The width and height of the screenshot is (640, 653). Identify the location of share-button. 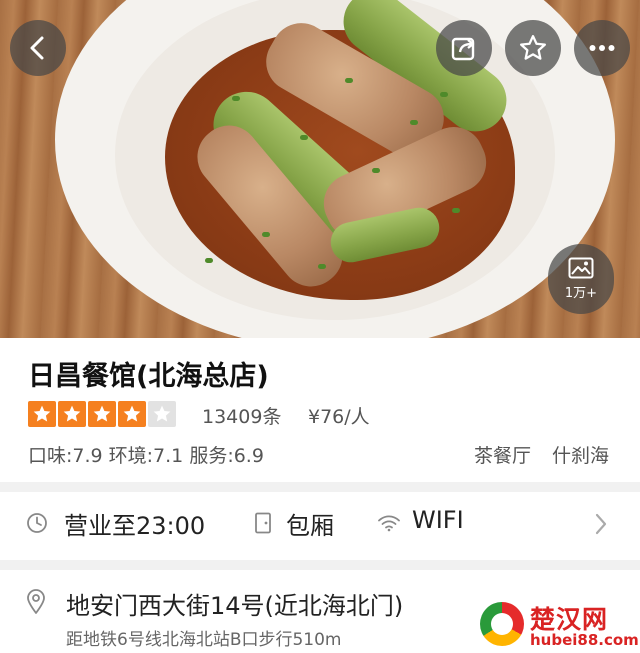
(464, 48).